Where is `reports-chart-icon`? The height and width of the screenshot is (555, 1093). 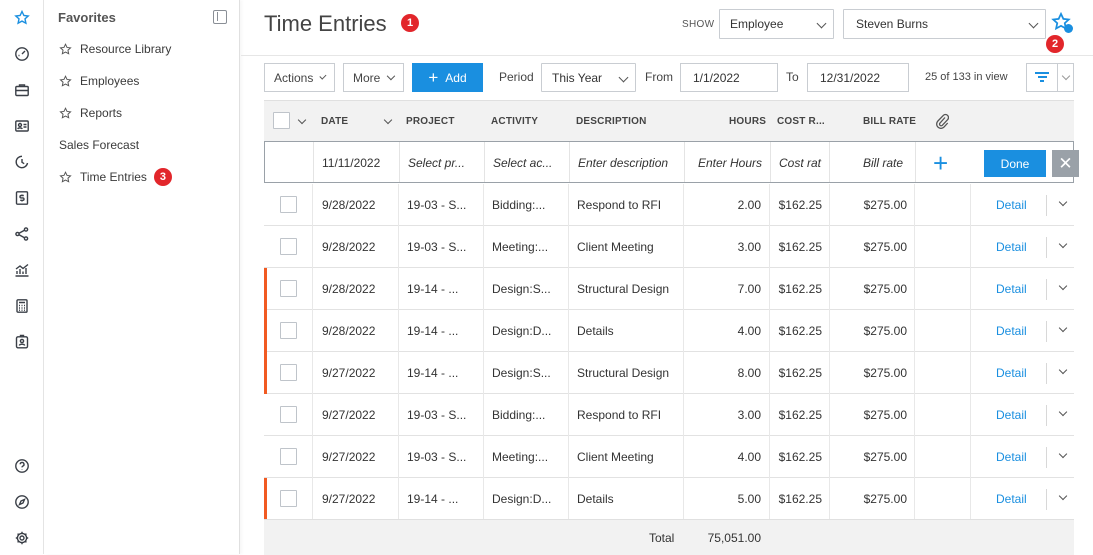
reports-chart-icon is located at coordinates (22, 270).